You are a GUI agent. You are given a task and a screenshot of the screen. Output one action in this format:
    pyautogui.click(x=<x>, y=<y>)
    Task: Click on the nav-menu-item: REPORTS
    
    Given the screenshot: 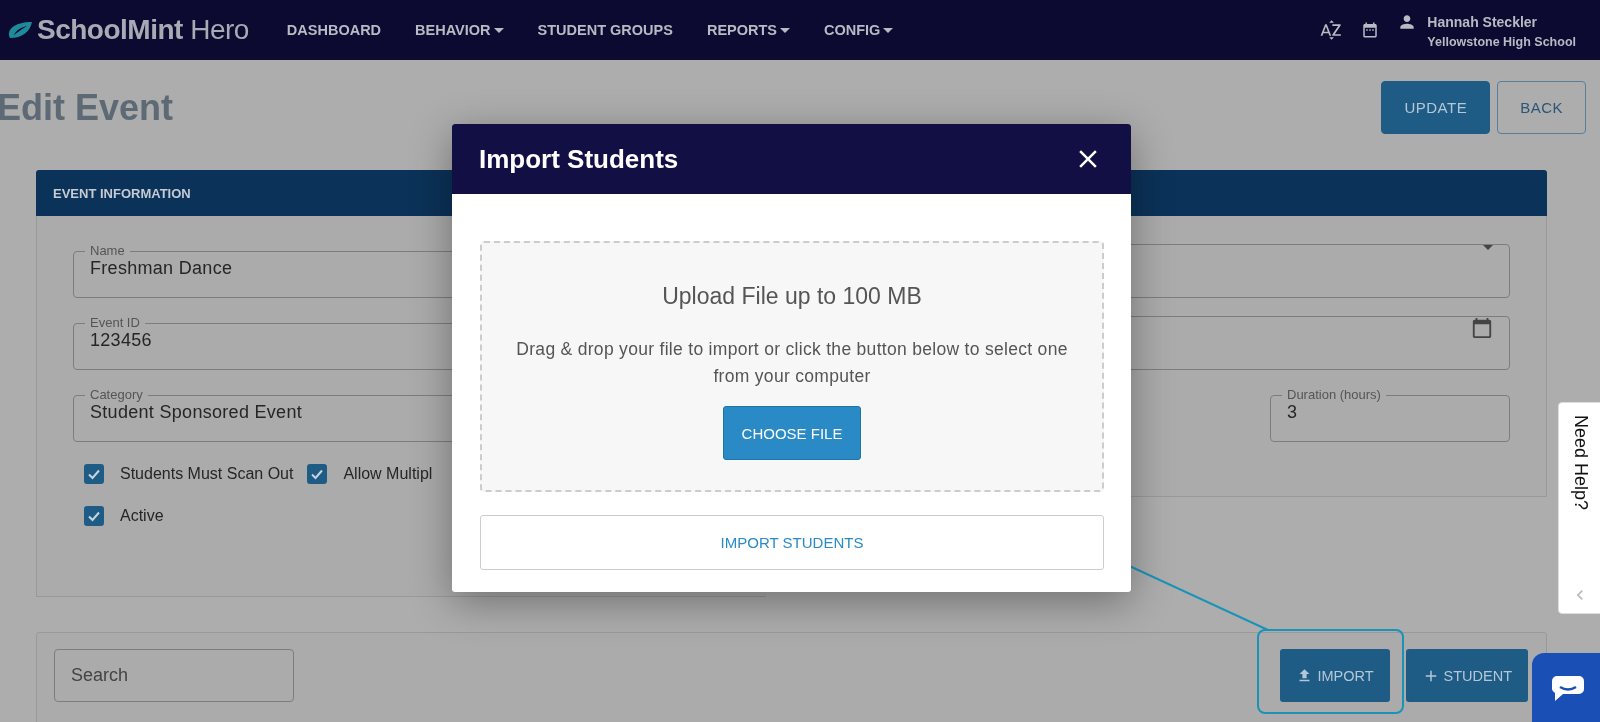 What is the action you would take?
    pyautogui.click(x=748, y=30)
    